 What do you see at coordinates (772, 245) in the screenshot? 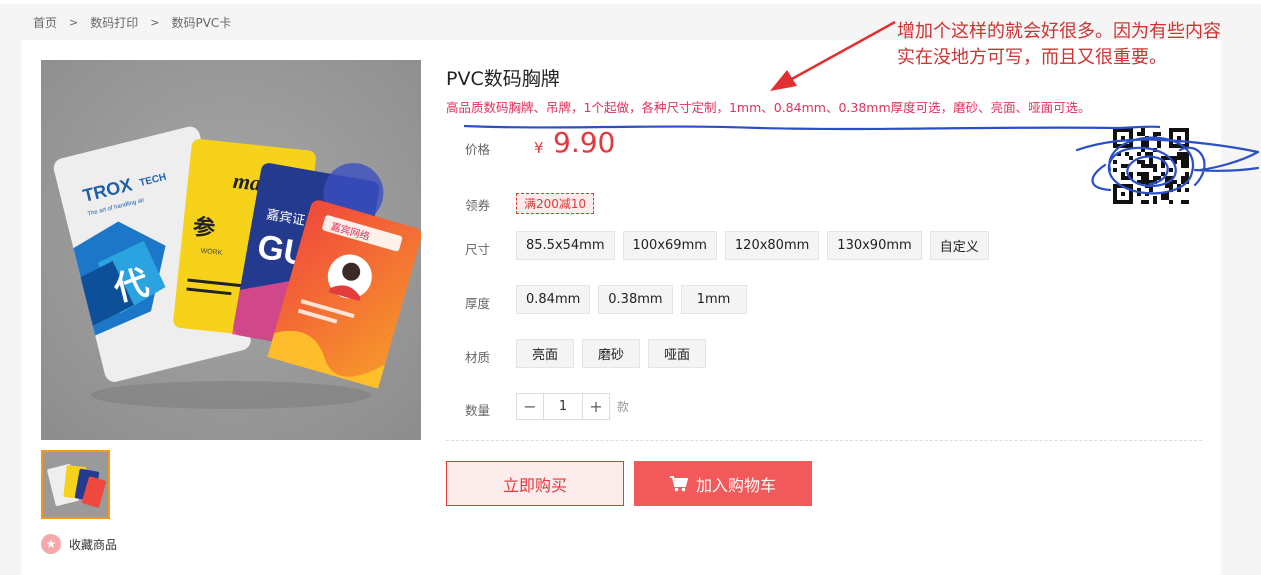
I see `size-option-120x80: 120x80mm` at bounding box center [772, 245].